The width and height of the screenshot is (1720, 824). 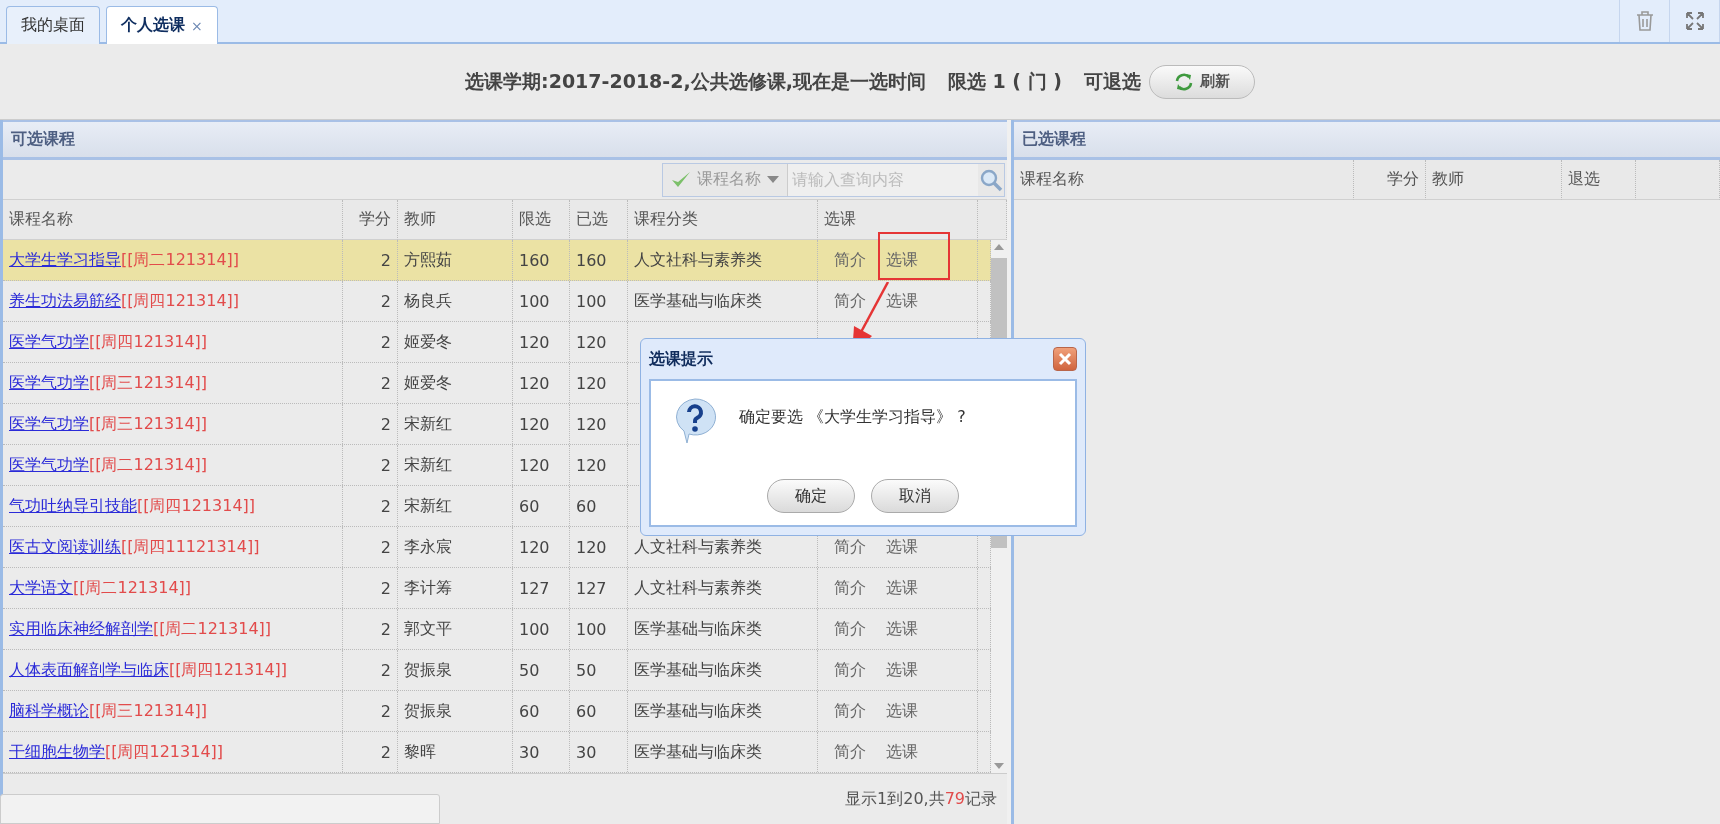 What do you see at coordinates (428, 260) in the screenshot?
I see `table-cell: 方熙茹` at bounding box center [428, 260].